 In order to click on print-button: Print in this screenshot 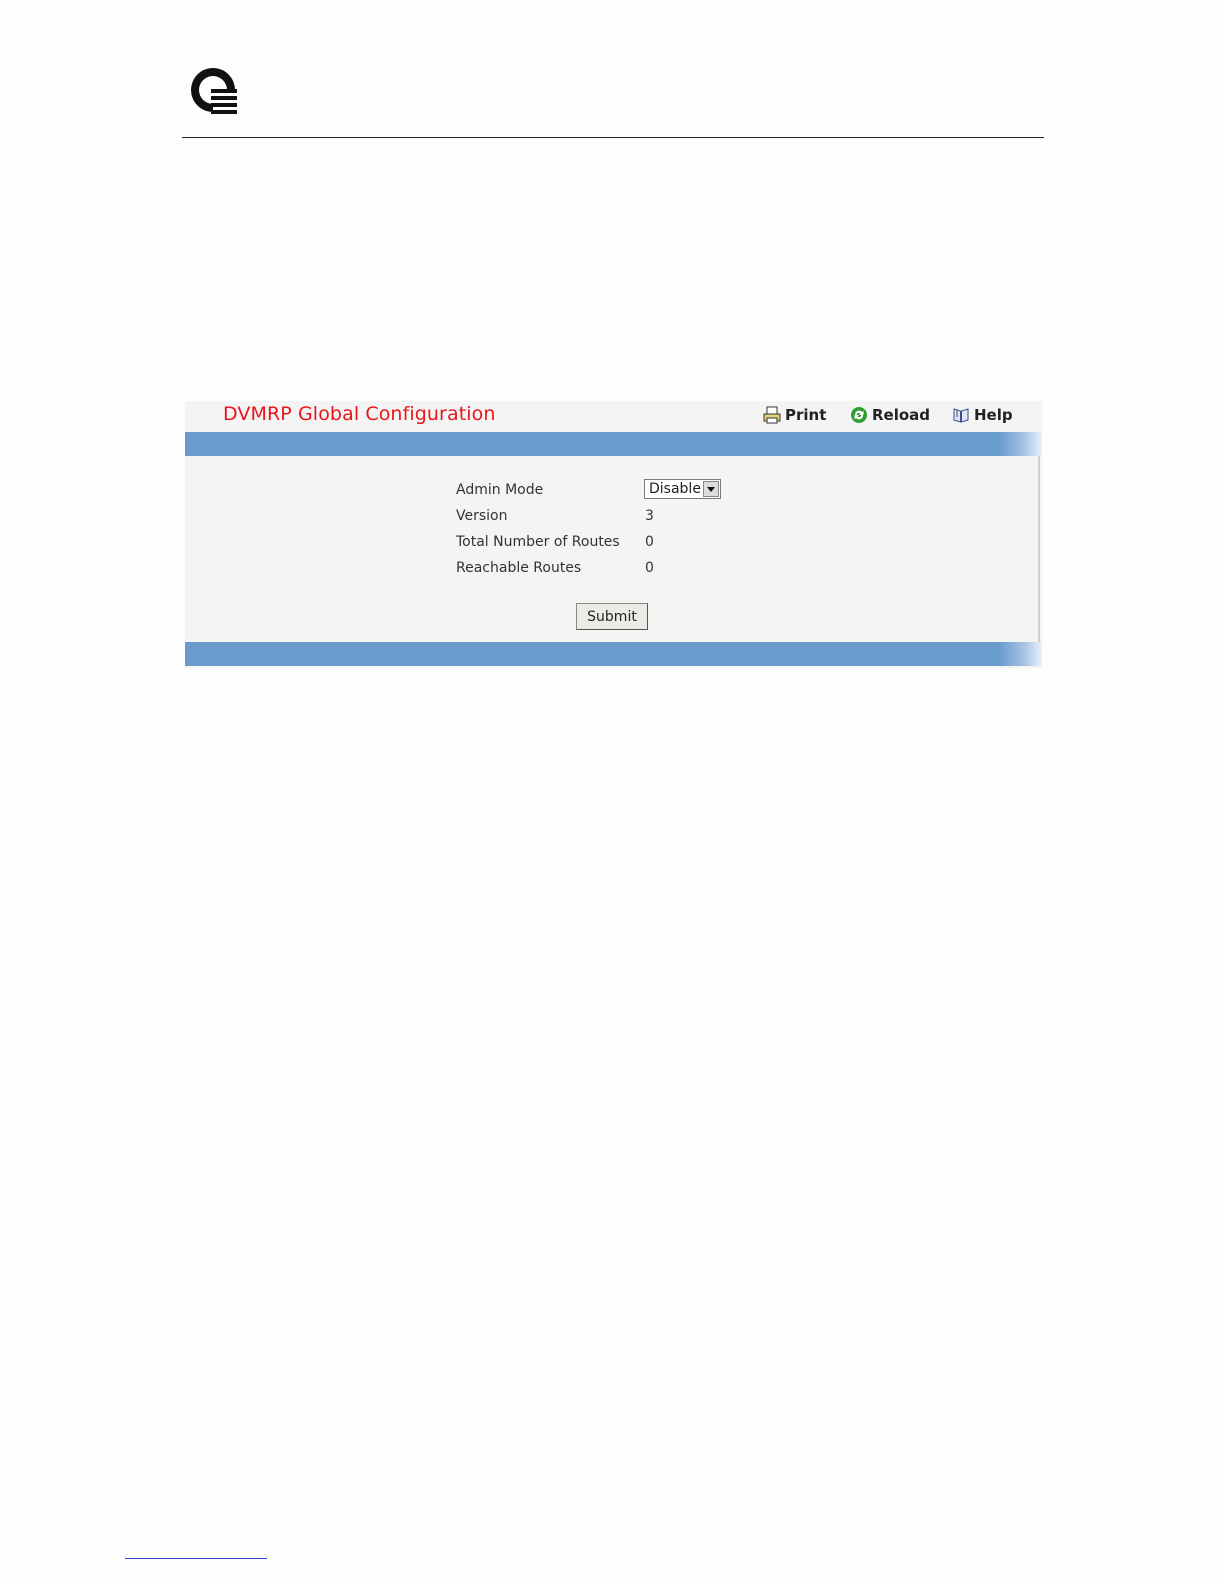, I will do `click(794, 415)`.